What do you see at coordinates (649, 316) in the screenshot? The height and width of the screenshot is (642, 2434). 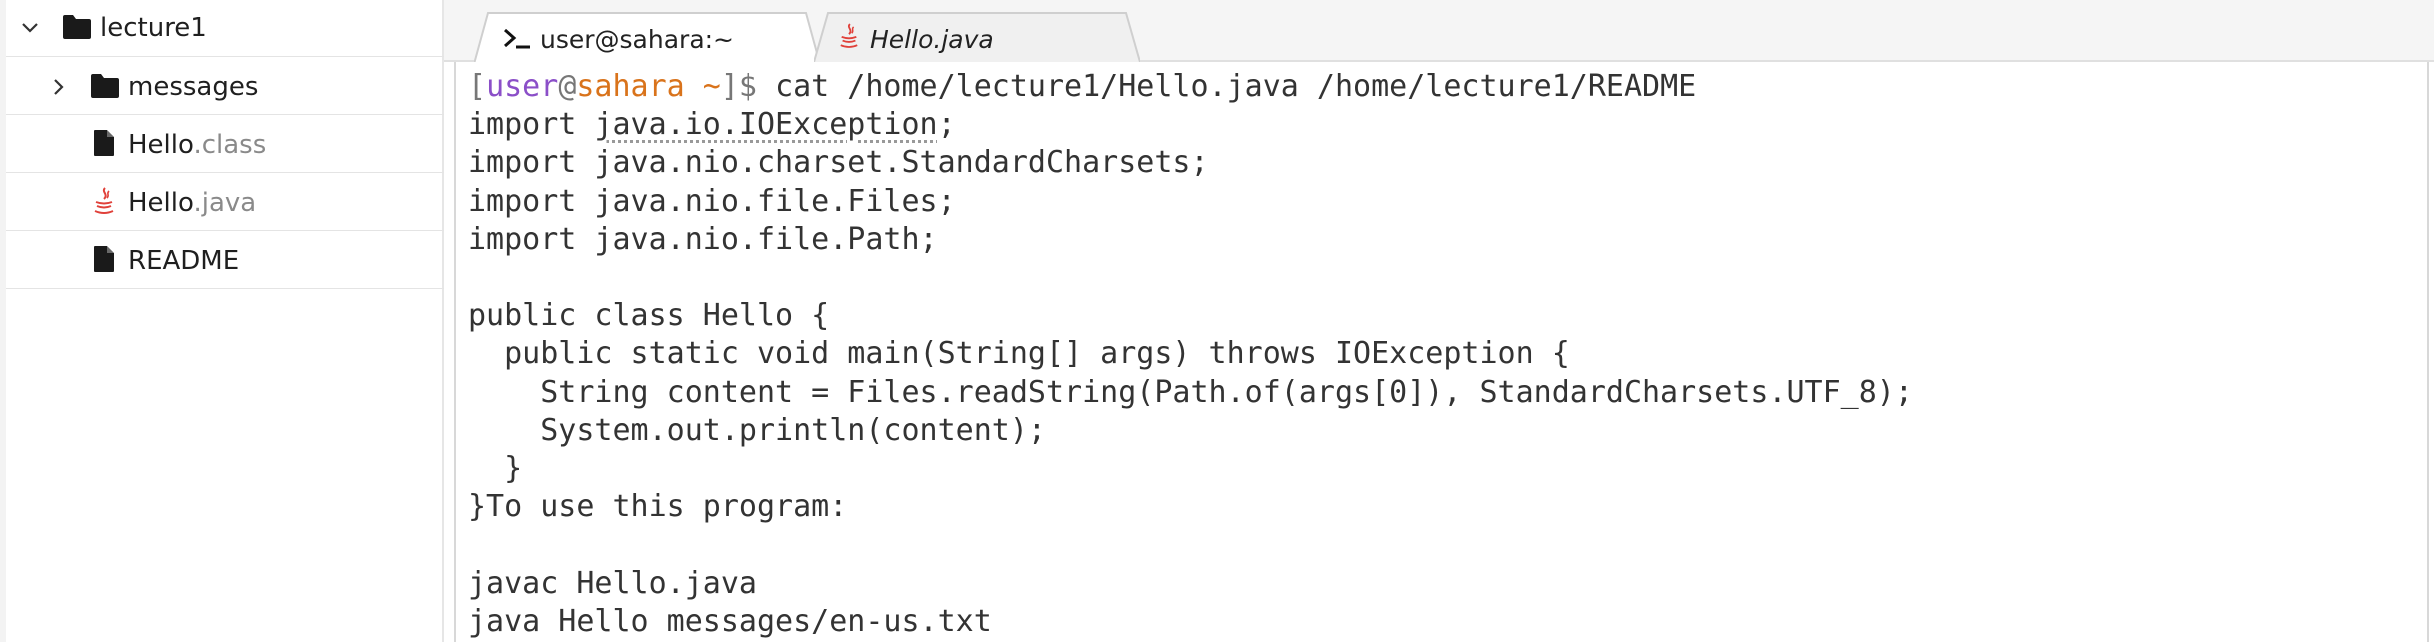 I see `output-line: public class Hello {` at bounding box center [649, 316].